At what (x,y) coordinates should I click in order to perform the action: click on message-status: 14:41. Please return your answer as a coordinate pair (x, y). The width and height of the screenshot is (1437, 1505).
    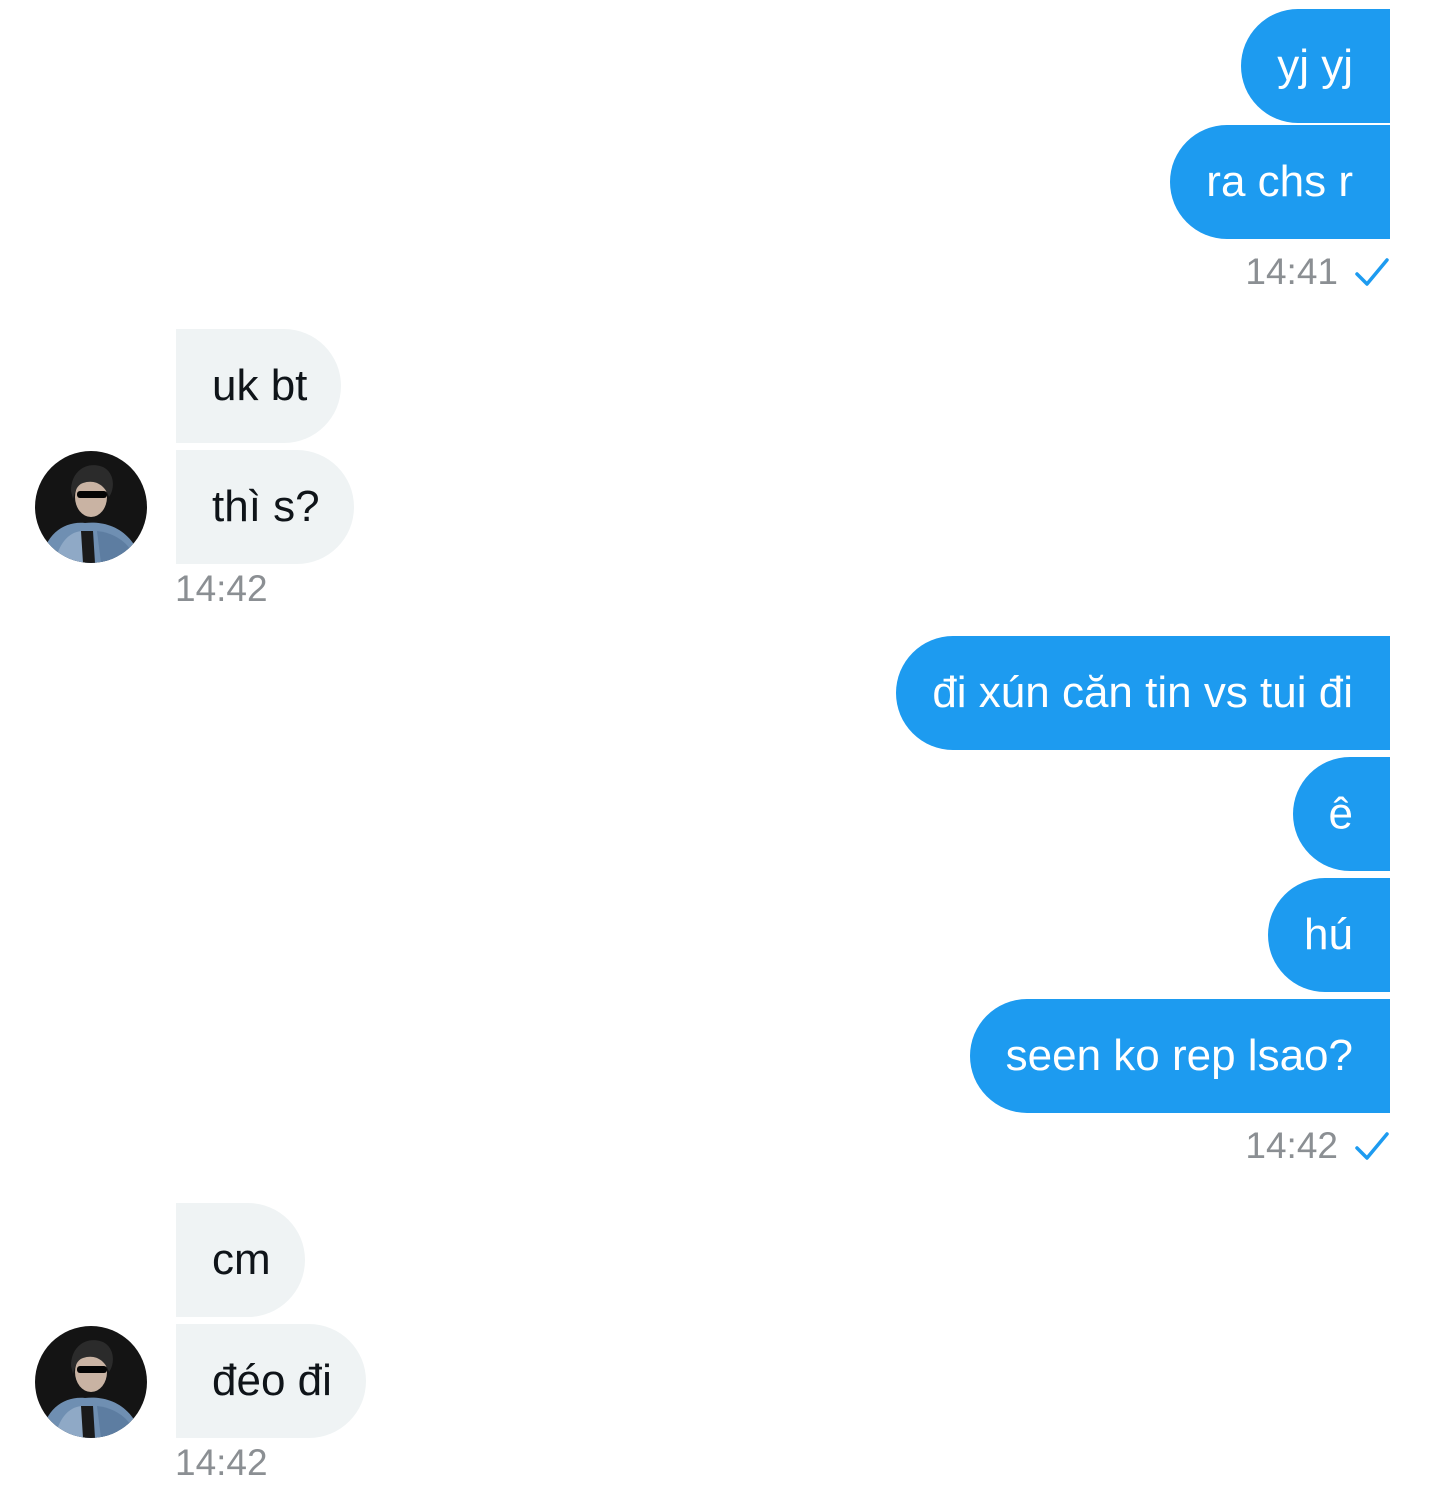
    Looking at the image, I should click on (1317, 271).